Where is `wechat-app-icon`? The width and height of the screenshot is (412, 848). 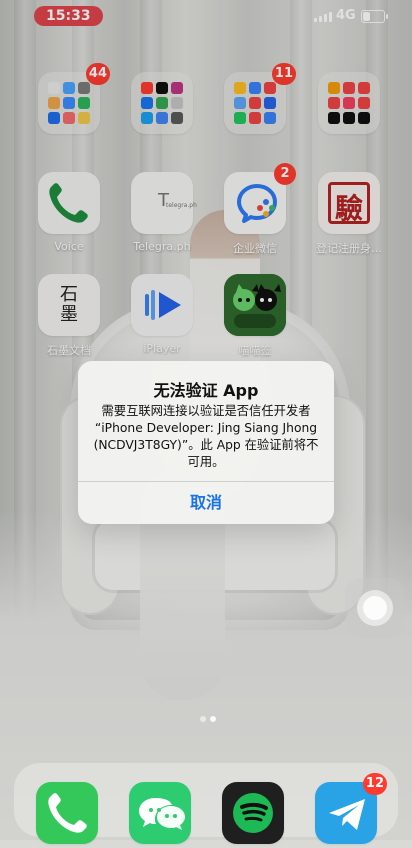
wechat-app-icon is located at coordinates (160, 813).